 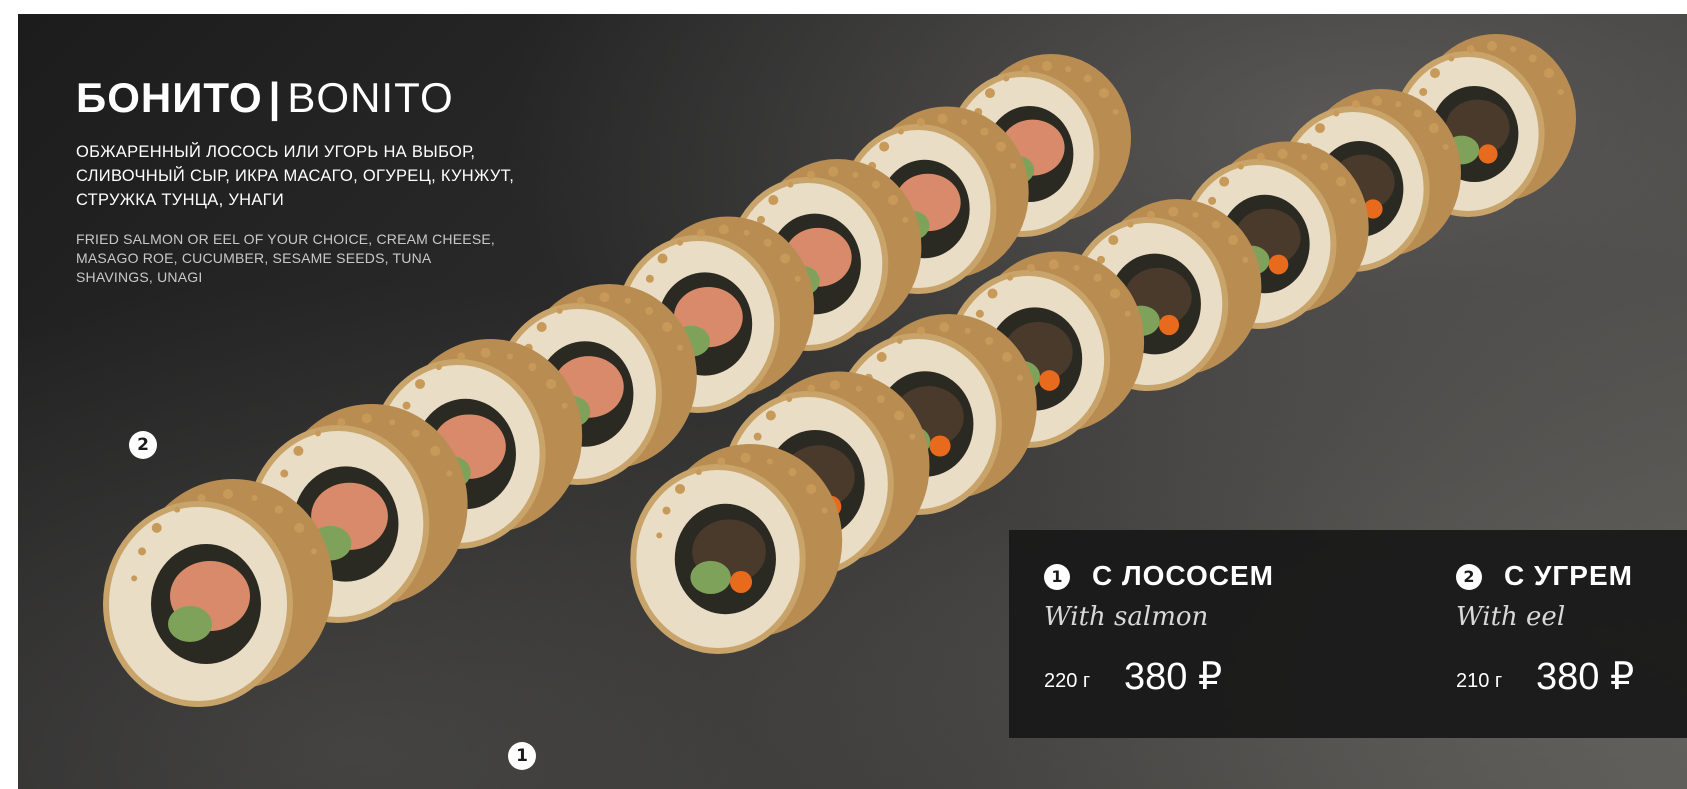 What do you see at coordinates (1511, 617) in the screenshot?
I see `variant-subtitle: With eel` at bounding box center [1511, 617].